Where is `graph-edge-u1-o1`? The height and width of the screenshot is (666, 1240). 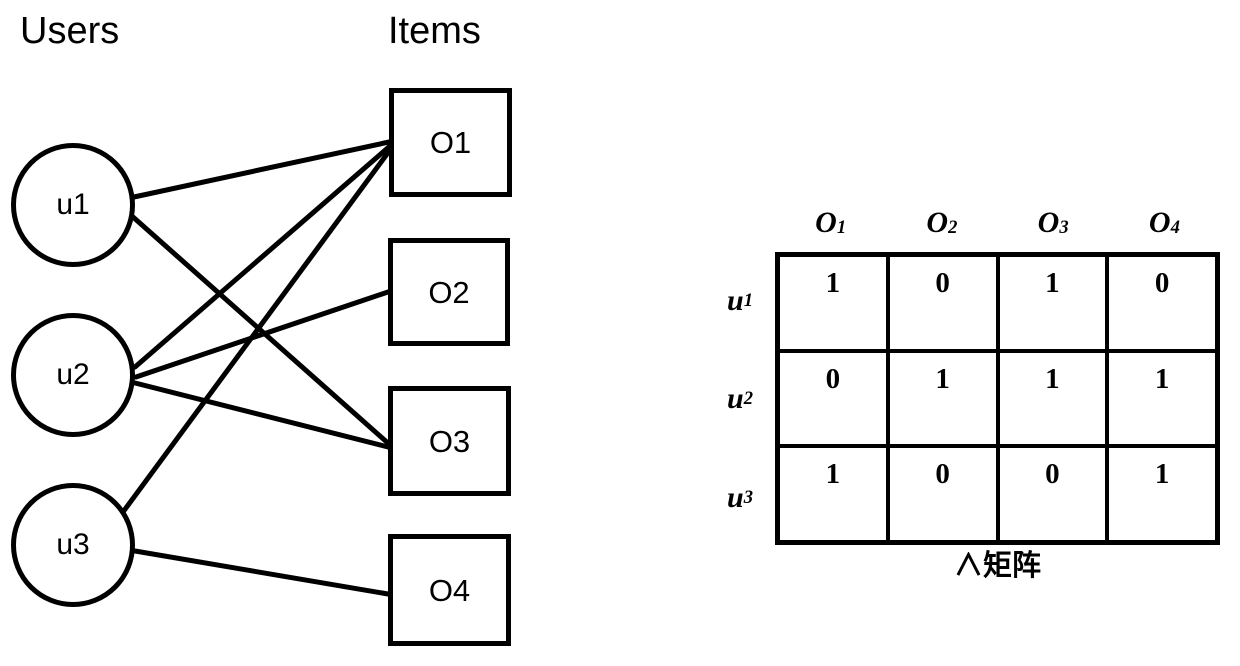
graph-edge-u1-o1 is located at coordinates (261, 169).